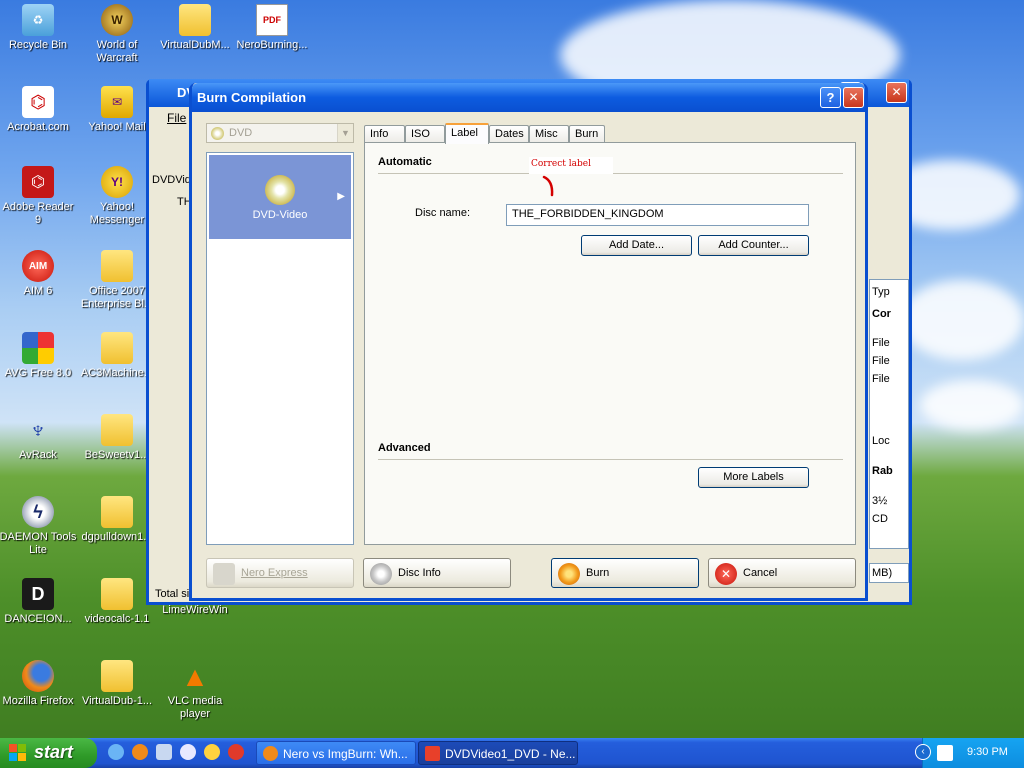 The height and width of the screenshot is (768, 1024). Describe the element at coordinates (252, 97) in the screenshot. I see `dialog-title: Burn Compilation` at that location.